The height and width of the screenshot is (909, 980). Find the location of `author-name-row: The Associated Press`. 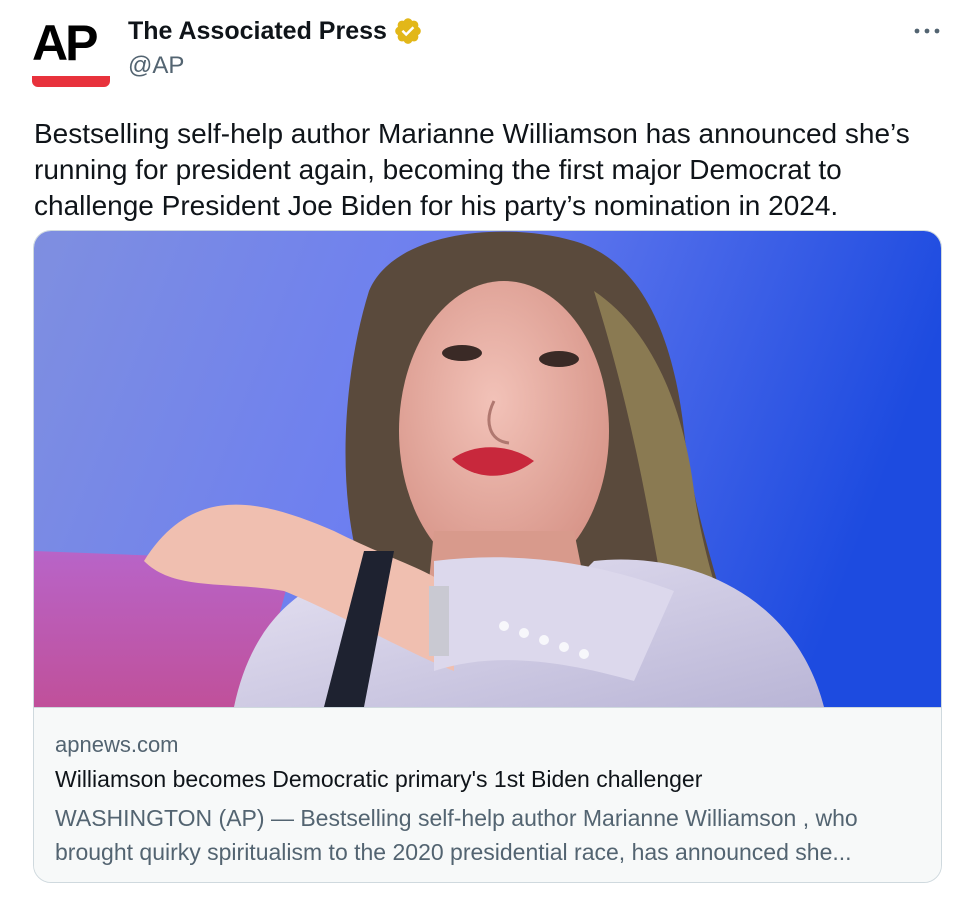

author-name-row: The Associated Press is located at coordinates (275, 31).